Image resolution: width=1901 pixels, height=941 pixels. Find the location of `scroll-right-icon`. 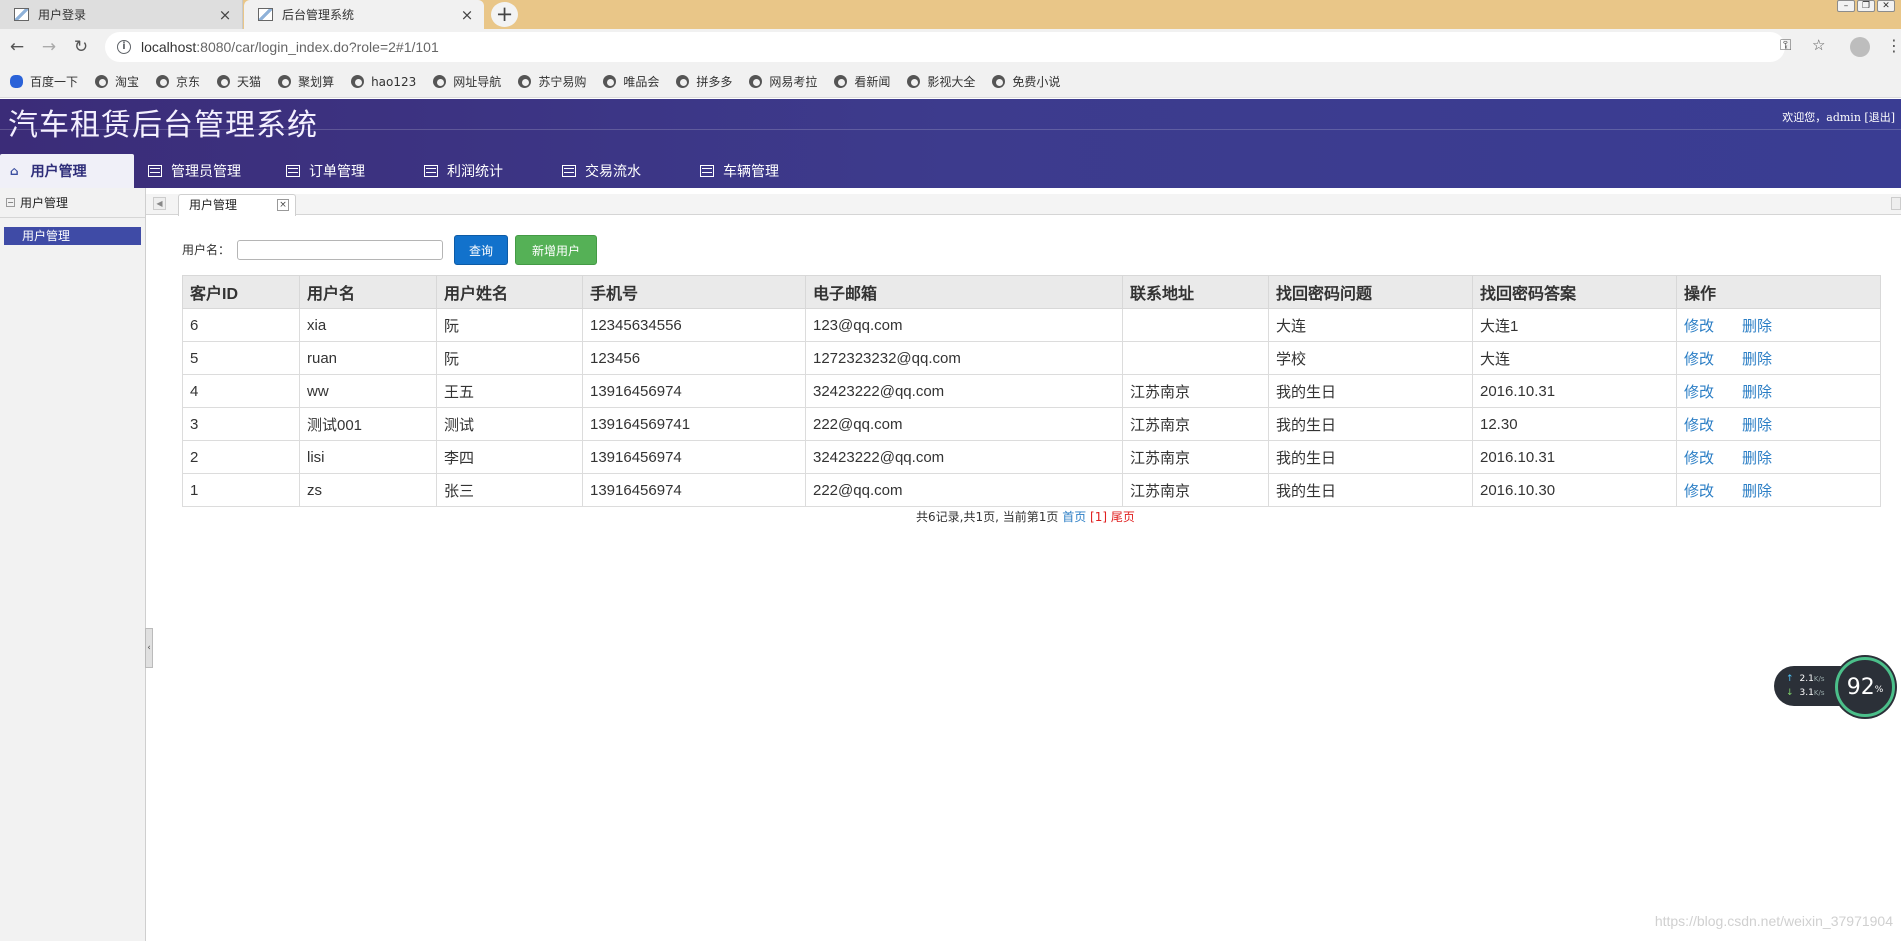

scroll-right-icon is located at coordinates (1896, 203).